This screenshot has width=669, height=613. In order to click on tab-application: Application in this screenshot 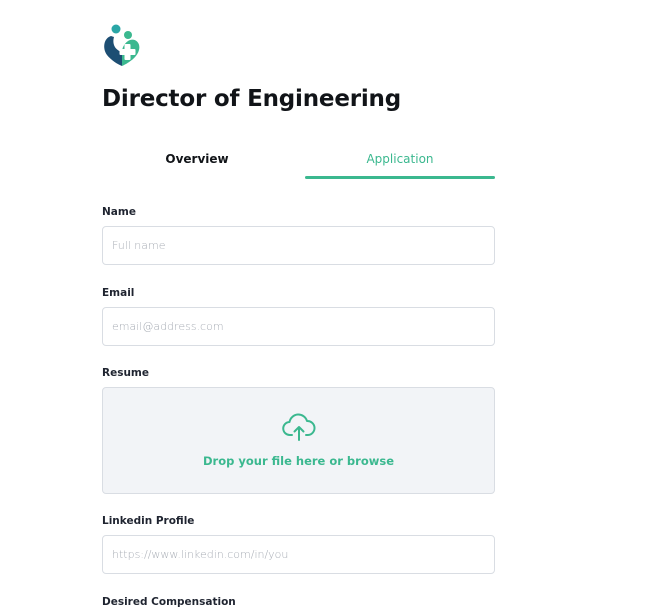, I will do `click(400, 160)`.